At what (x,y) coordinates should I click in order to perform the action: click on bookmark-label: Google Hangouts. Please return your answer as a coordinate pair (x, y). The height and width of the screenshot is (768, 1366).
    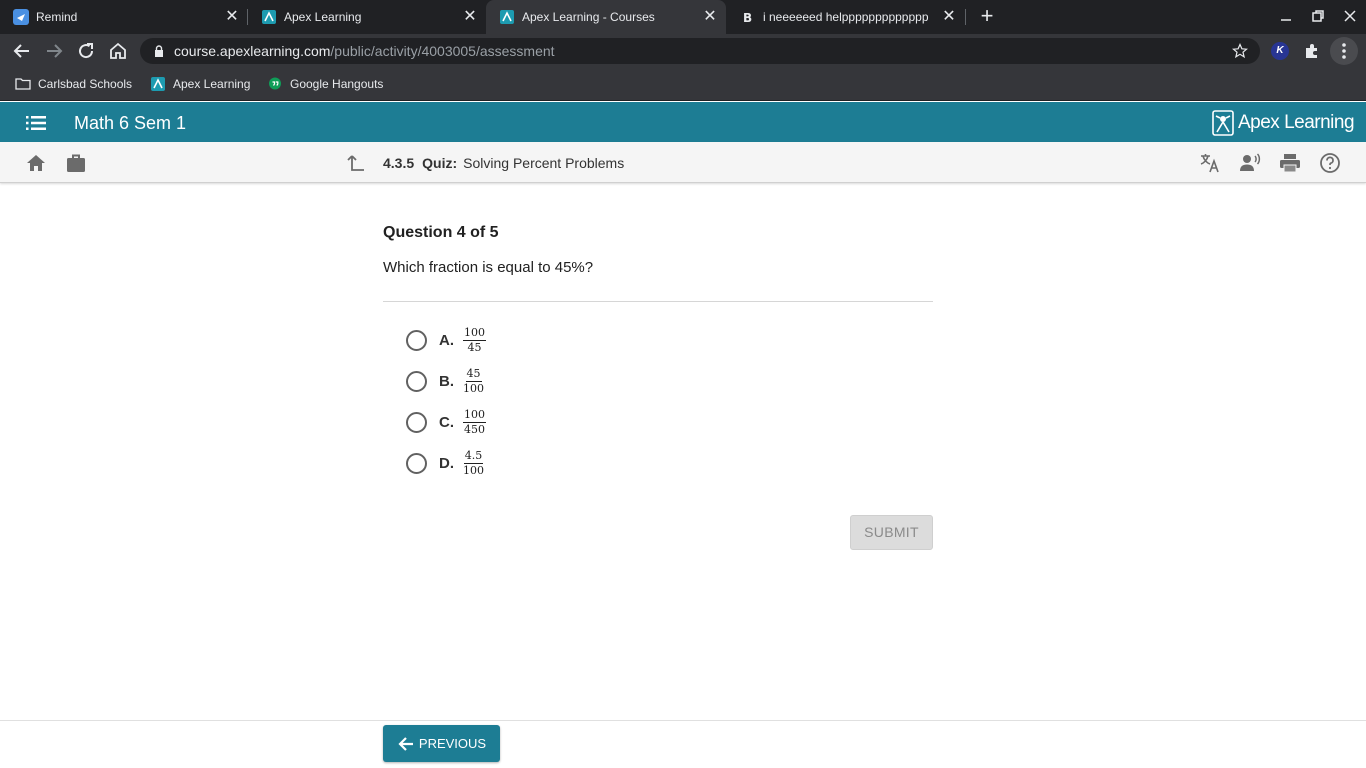
    Looking at the image, I should click on (337, 84).